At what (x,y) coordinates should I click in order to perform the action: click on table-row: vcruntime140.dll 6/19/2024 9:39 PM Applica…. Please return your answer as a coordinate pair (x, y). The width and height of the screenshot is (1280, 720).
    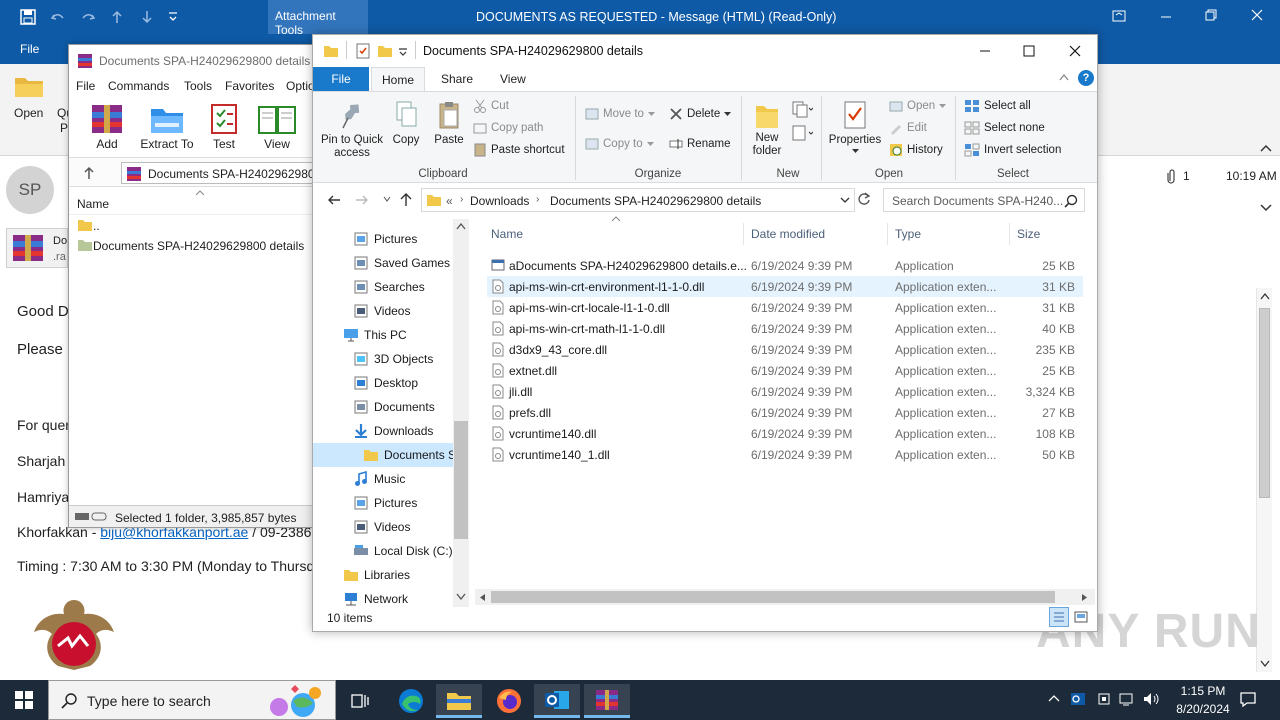
    Looking at the image, I should click on (785, 433).